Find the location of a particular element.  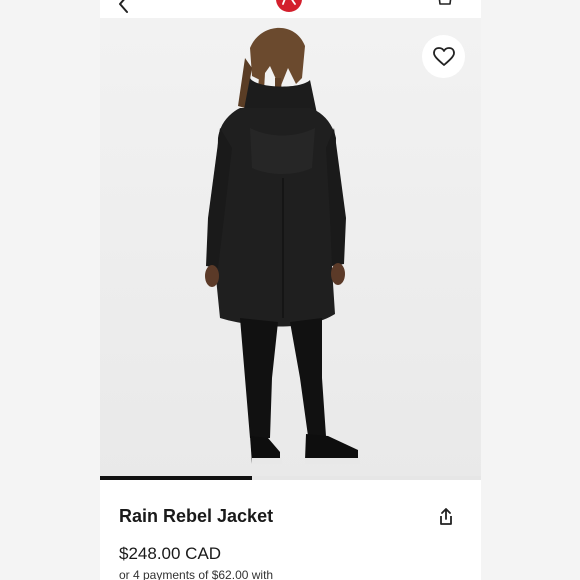

favorite-button is located at coordinates (443, 56).